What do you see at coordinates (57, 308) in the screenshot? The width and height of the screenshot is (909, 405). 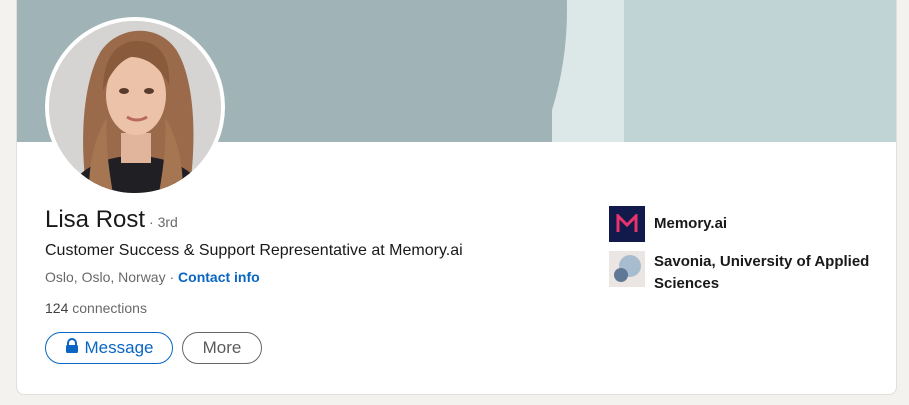 I see `connections-number: 124` at bounding box center [57, 308].